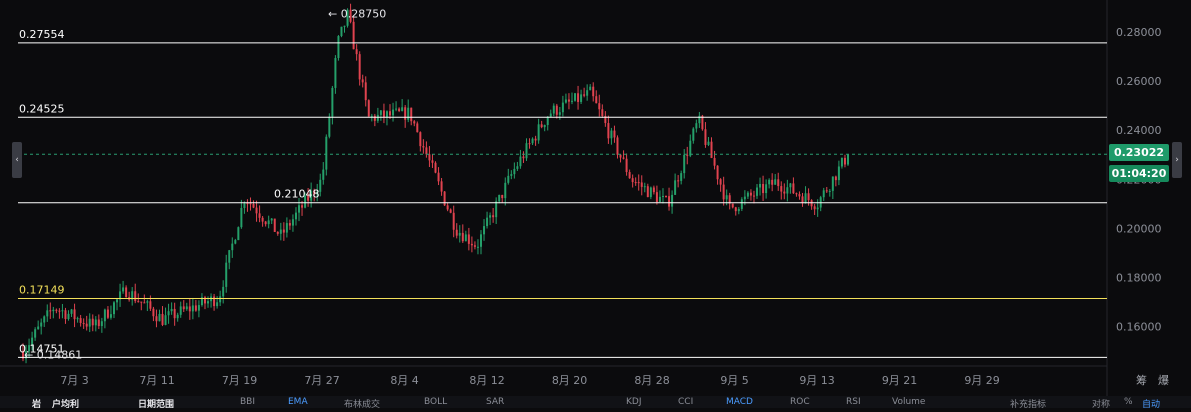  I want to click on toolbar-item-ema: EMA, so click(298, 402).